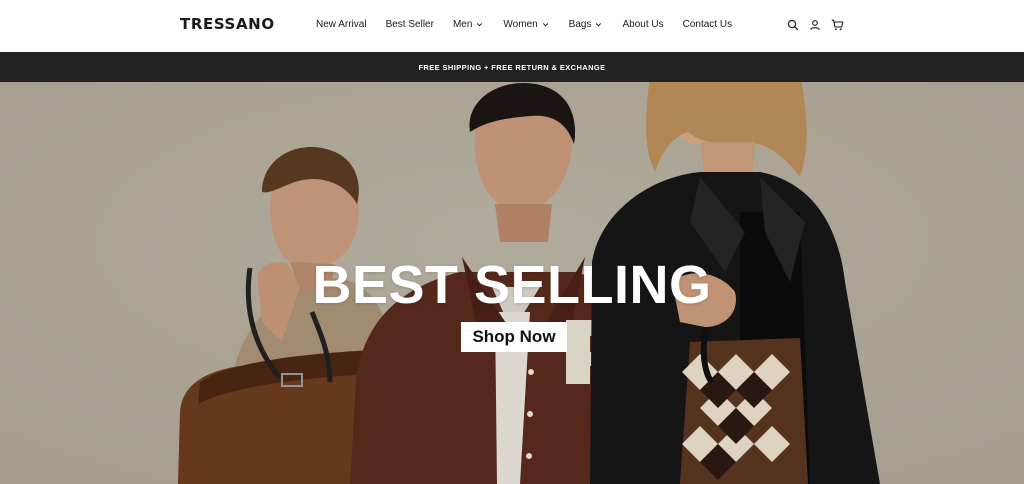 The height and width of the screenshot is (484, 1024). I want to click on nav-item-best-seller: Best Seller, so click(410, 24).